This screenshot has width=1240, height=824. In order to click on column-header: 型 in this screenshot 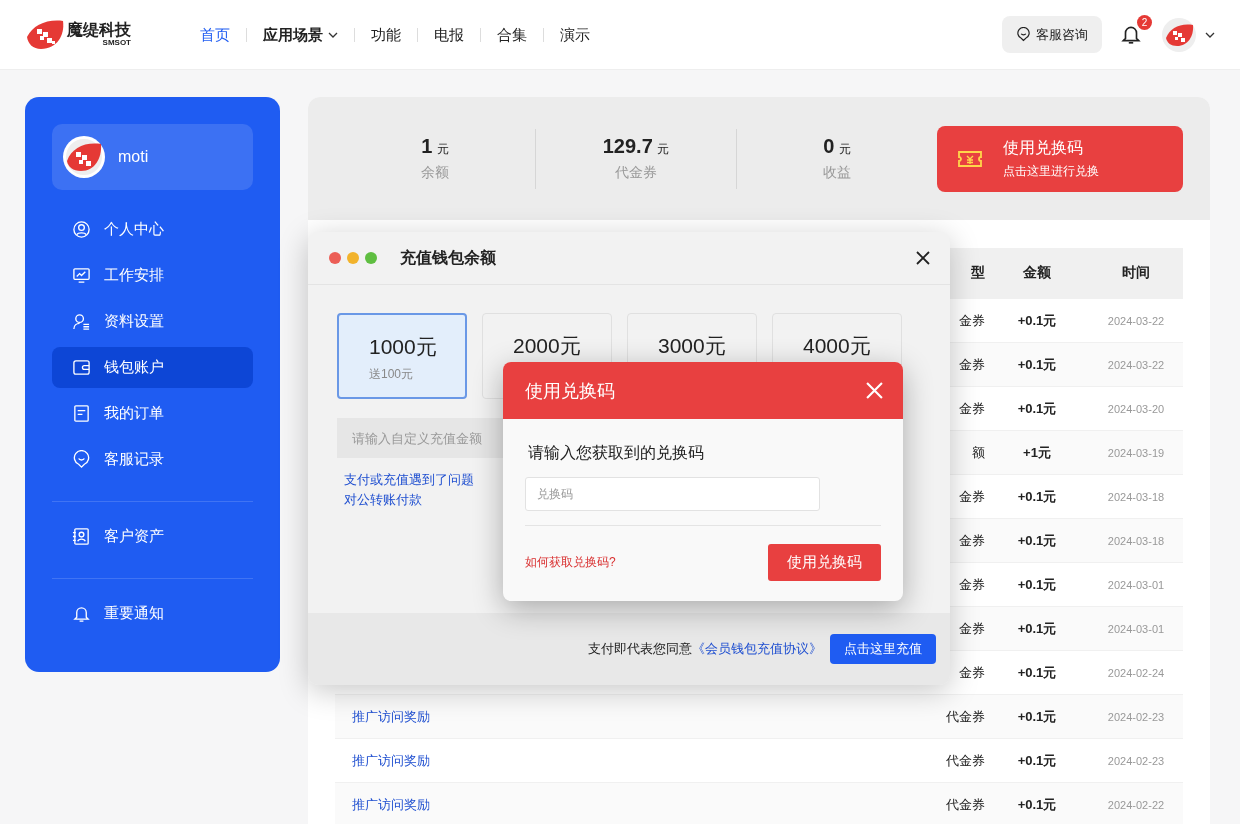, I will do `click(978, 273)`.